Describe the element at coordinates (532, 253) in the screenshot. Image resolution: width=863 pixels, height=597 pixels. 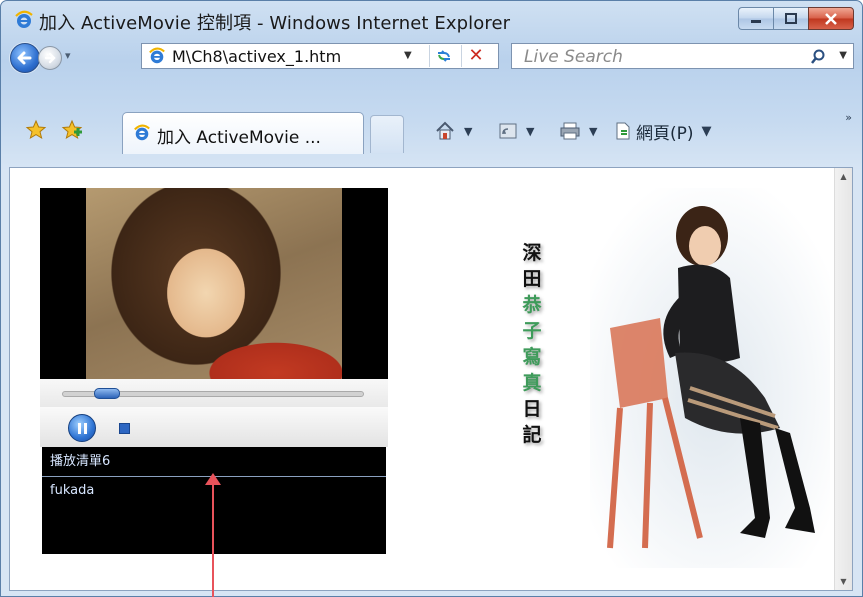
I see `vertical-char: 深` at that location.